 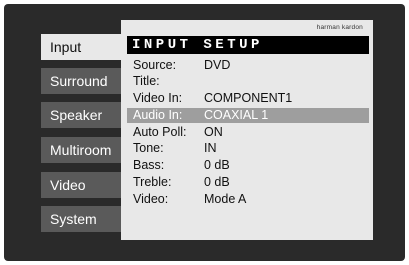 I want to click on setting-label: Audio In:, so click(x=158, y=115).